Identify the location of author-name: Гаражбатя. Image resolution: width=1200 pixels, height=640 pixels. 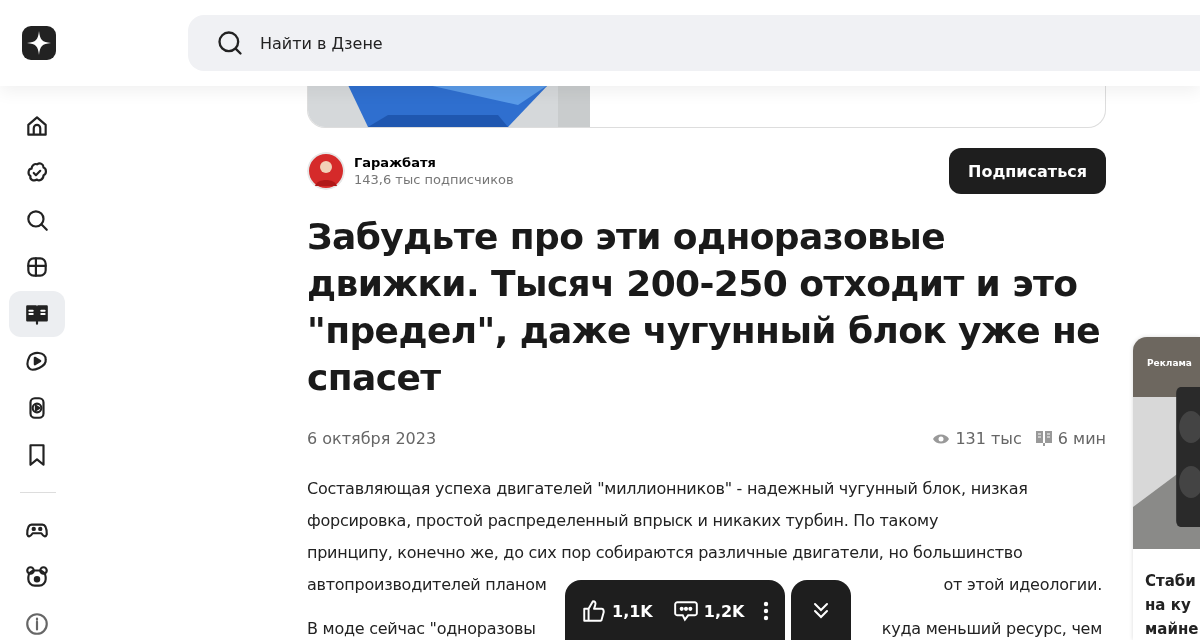
(434, 162).